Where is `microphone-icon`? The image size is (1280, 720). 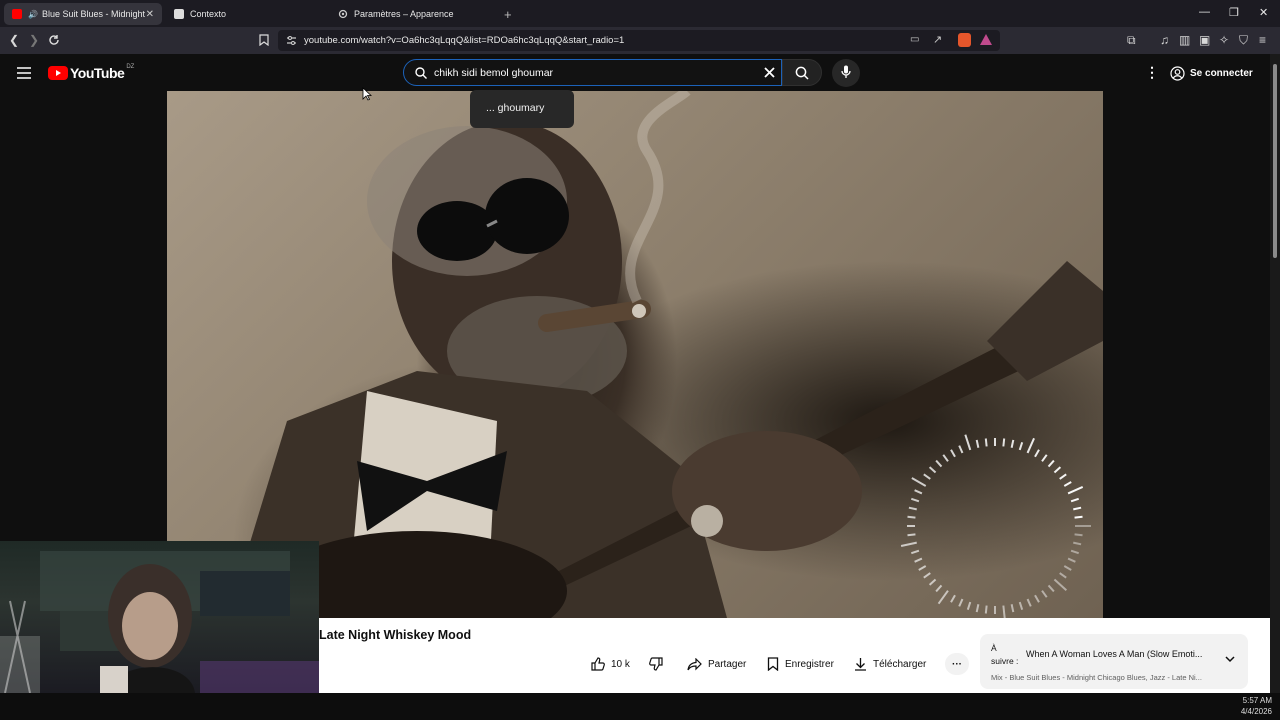
microphone-icon is located at coordinates (846, 71).